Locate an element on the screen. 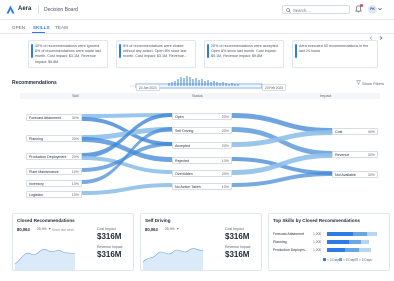  skill-bar-row: Production Deploym... 1,000 is located at coordinates (331, 250).